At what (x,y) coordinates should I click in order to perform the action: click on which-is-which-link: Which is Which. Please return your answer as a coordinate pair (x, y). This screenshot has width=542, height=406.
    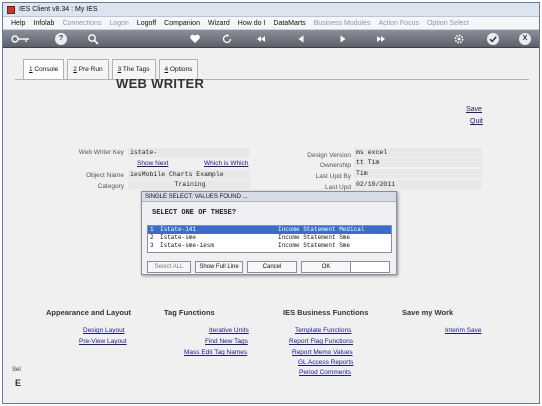
    Looking at the image, I should click on (226, 163).